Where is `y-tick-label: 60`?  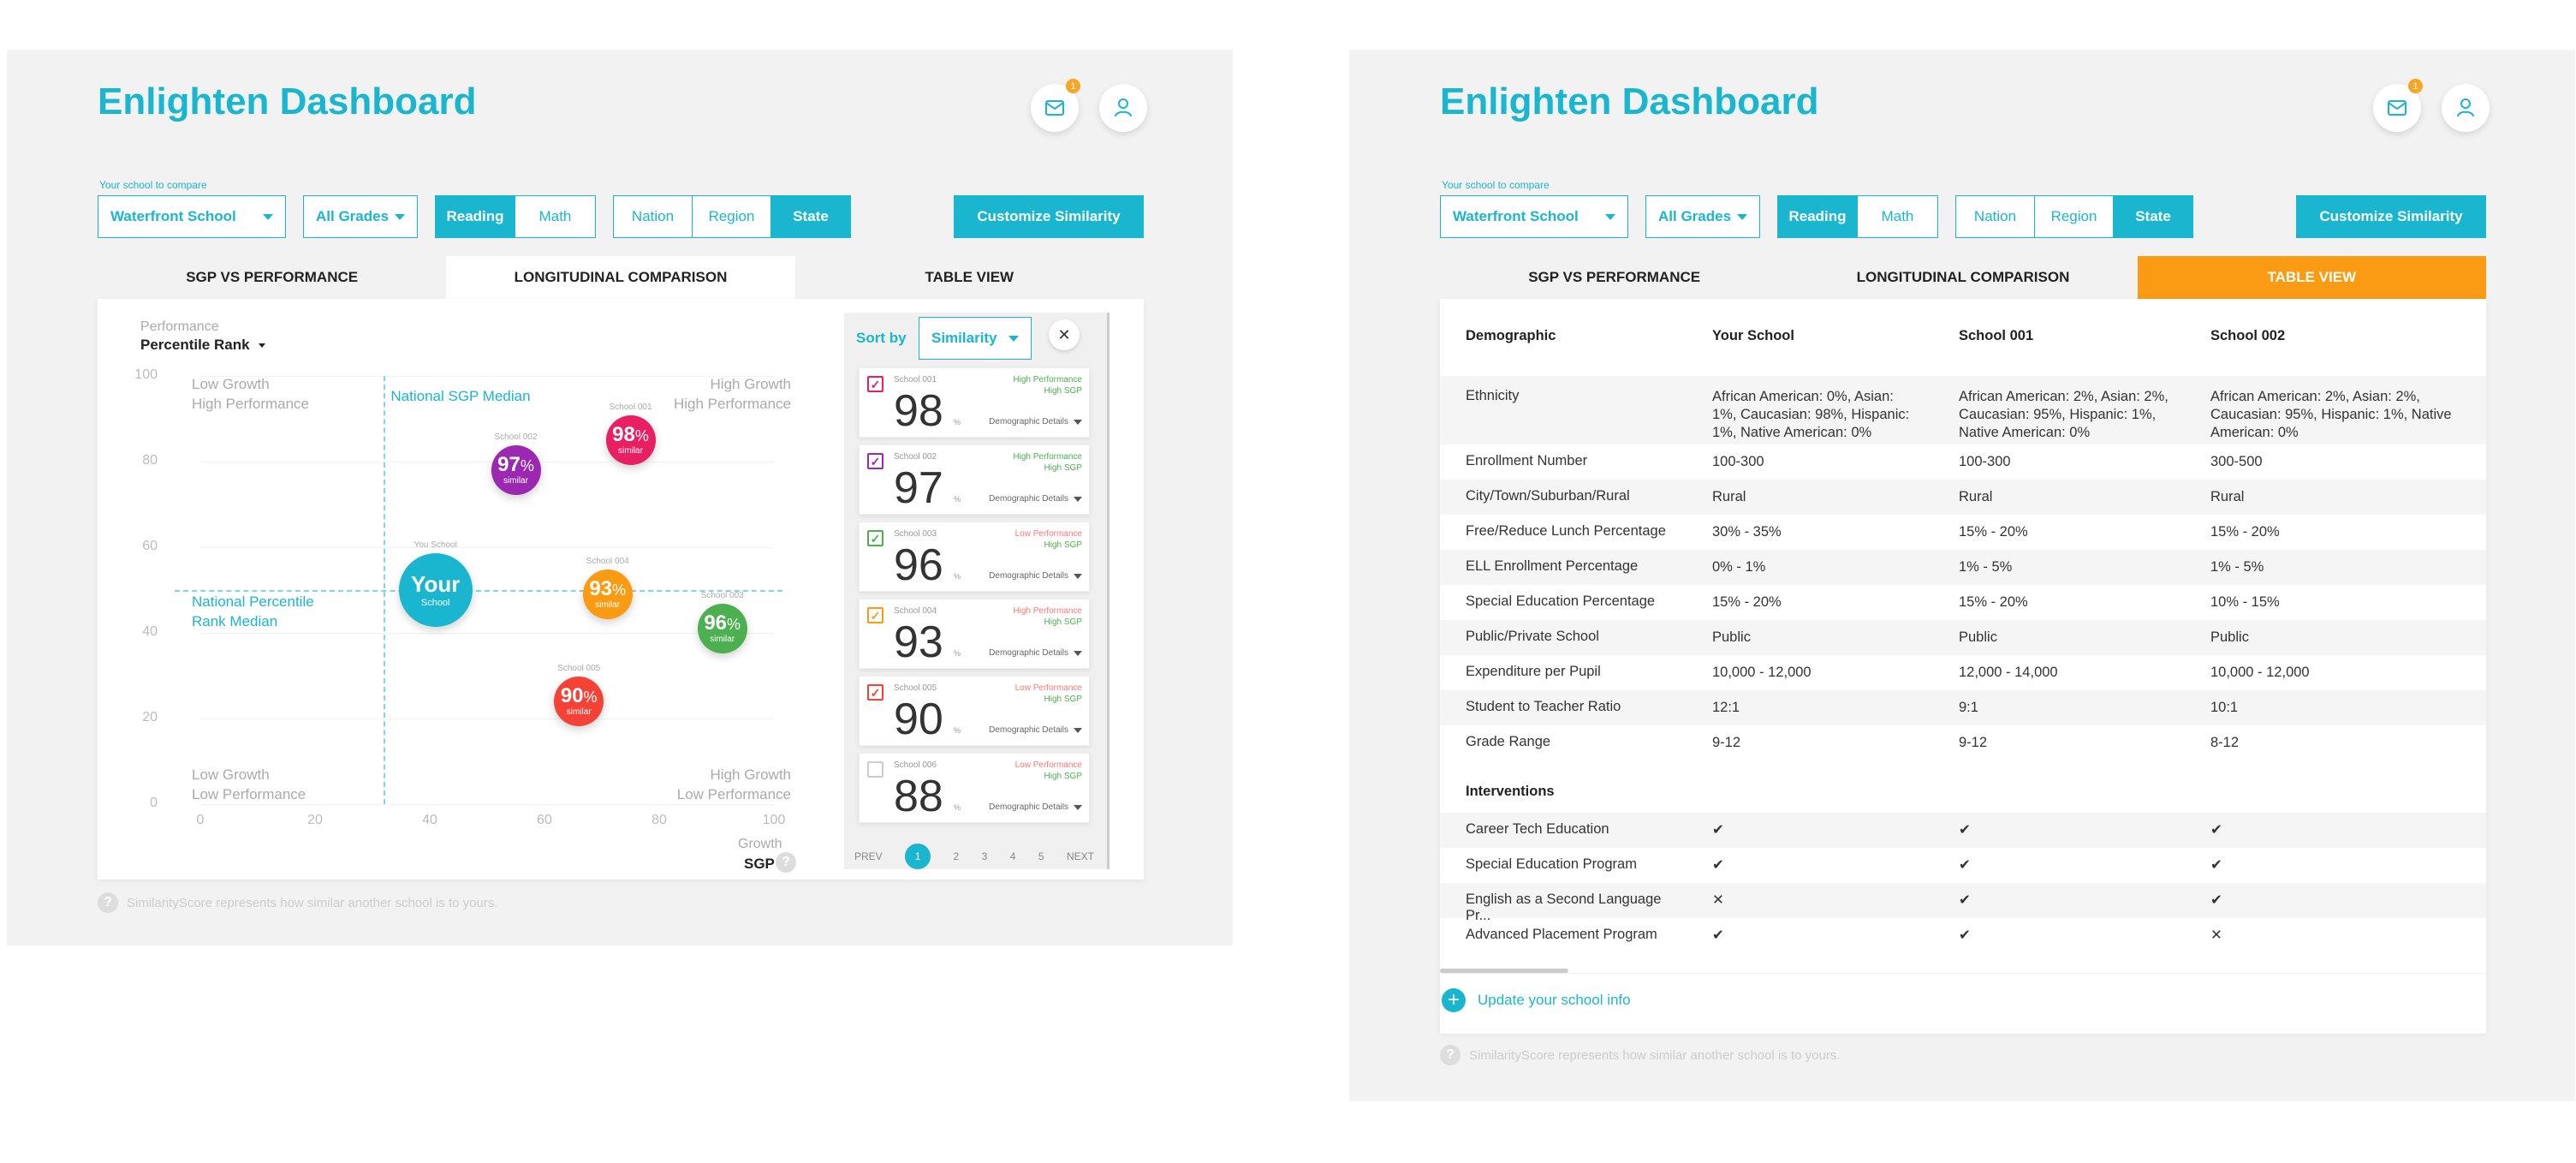 y-tick-label: 60 is located at coordinates (150, 546).